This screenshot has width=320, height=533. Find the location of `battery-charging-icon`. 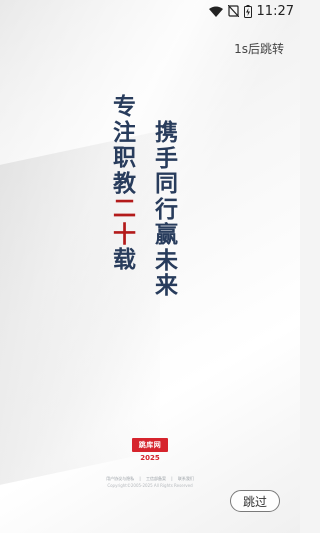

battery-charging-icon is located at coordinates (247, 11).